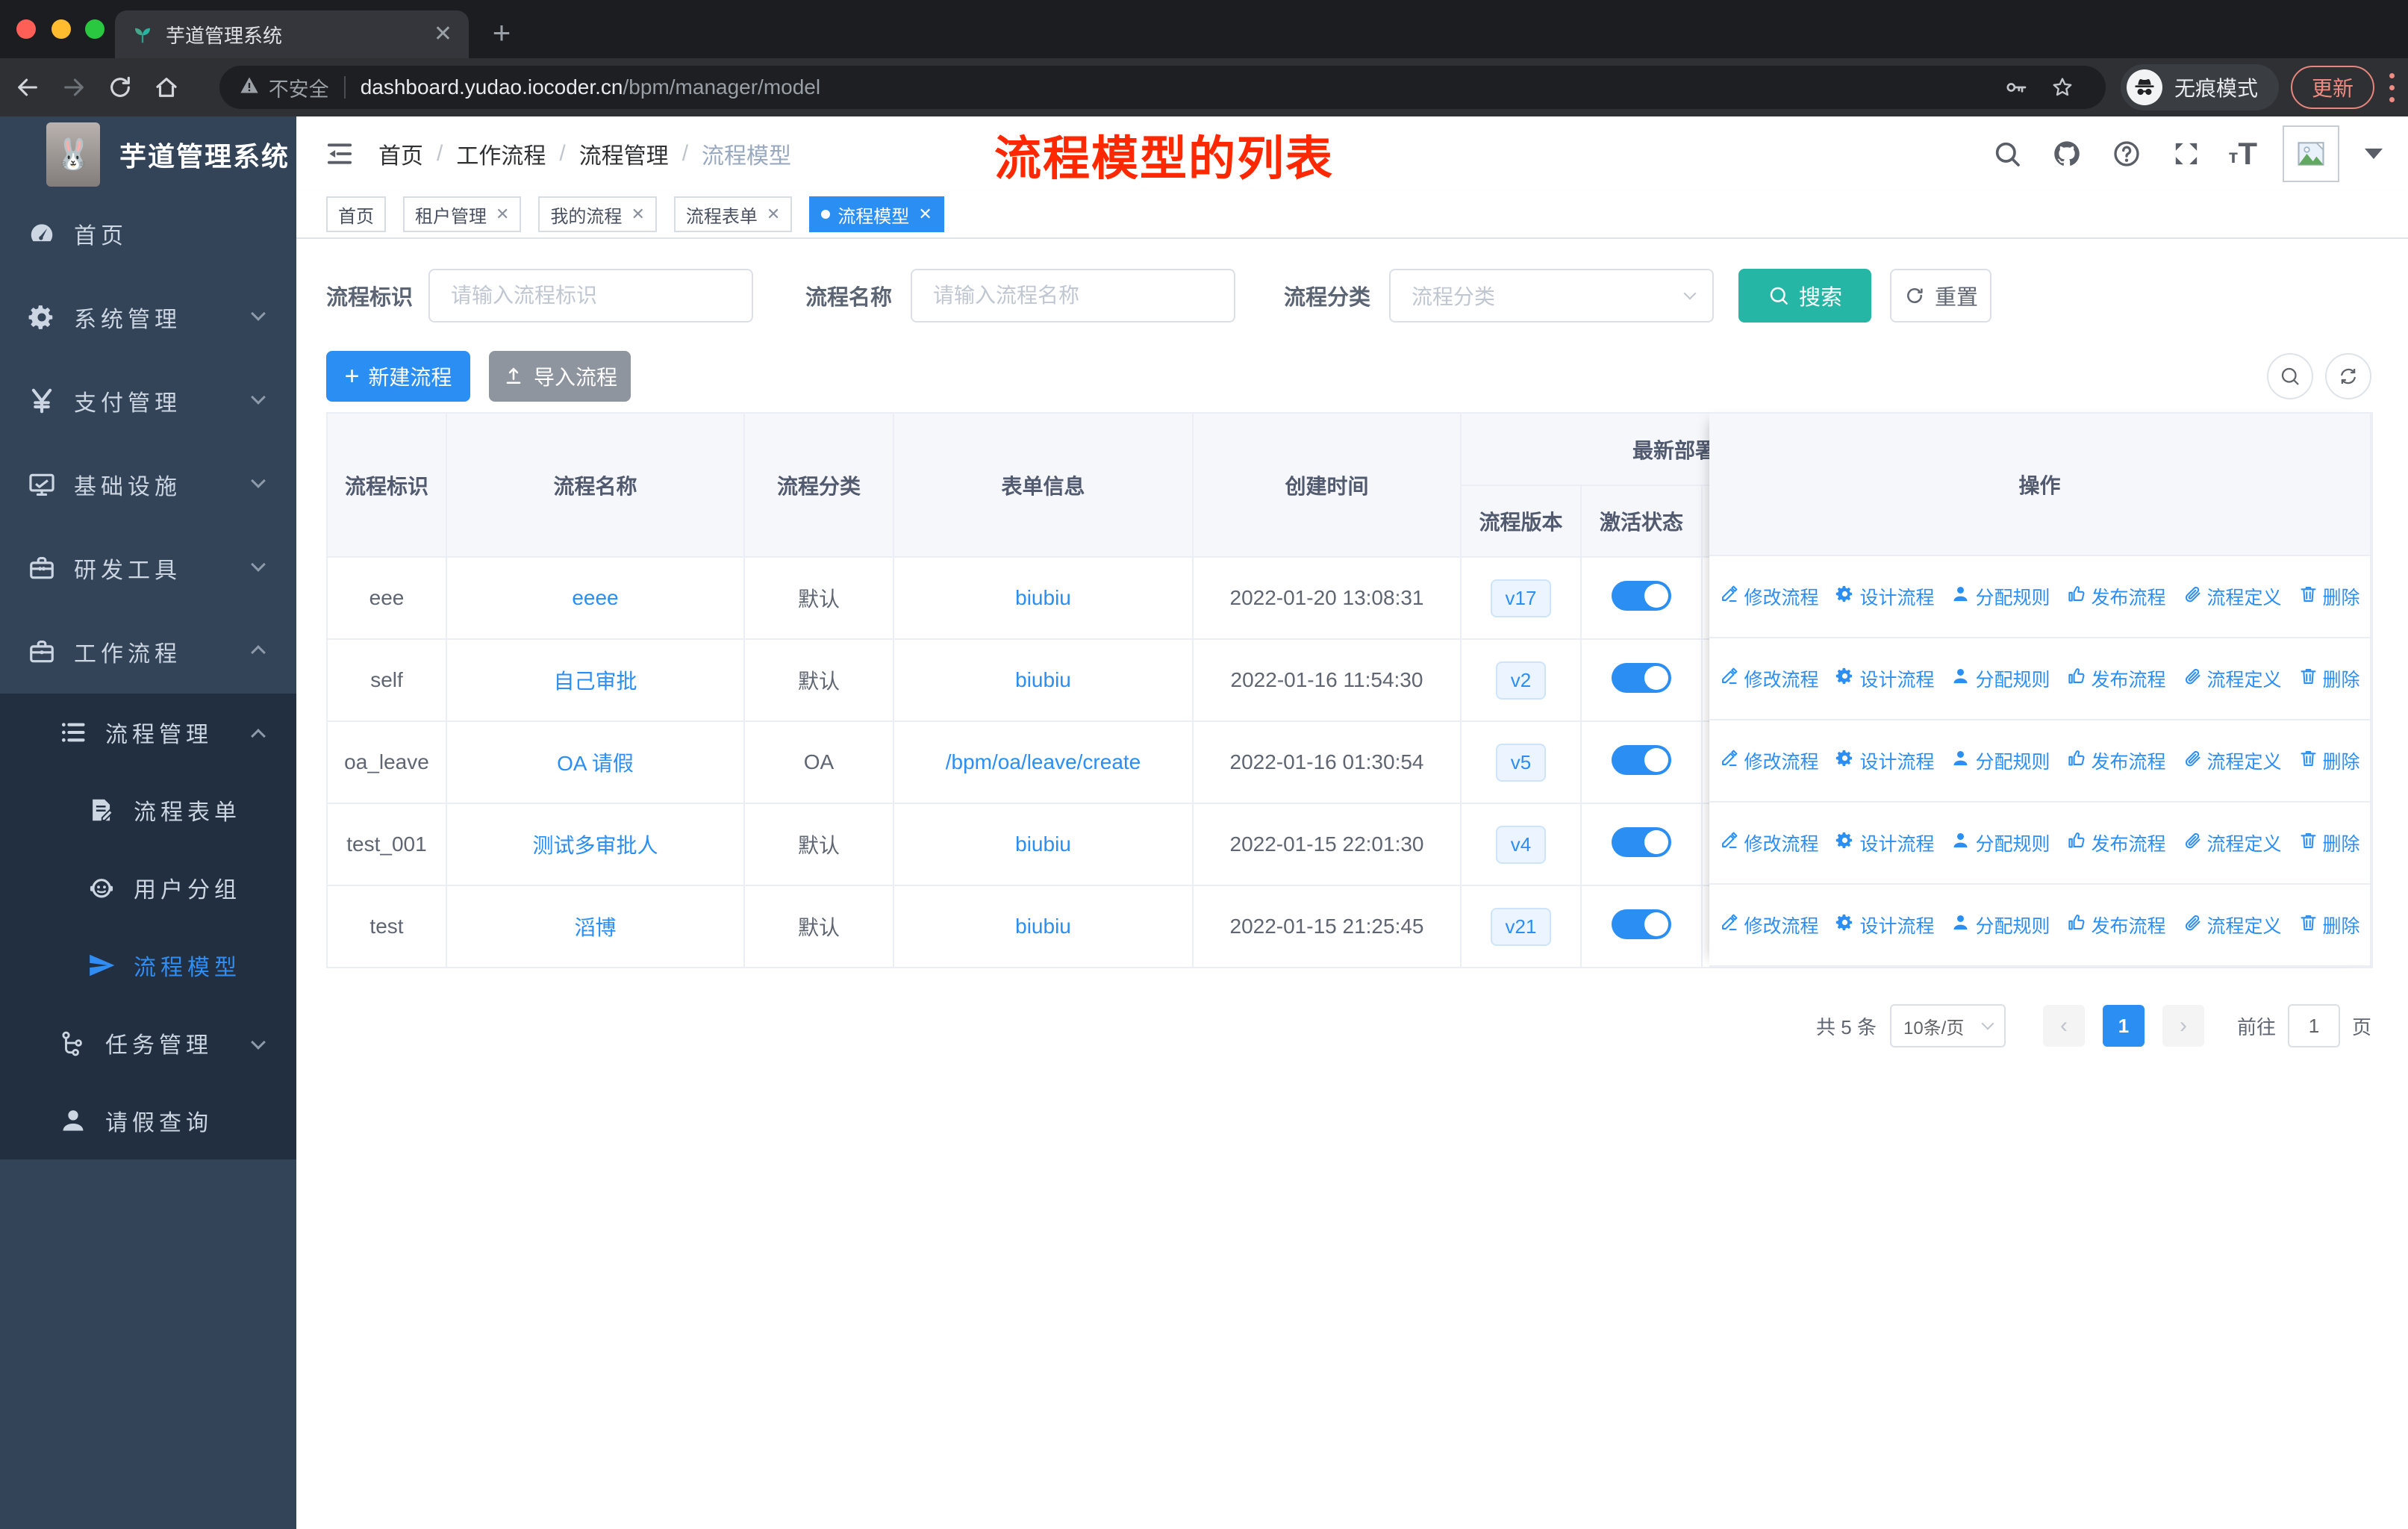 This screenshot has width=2408, height=1529. What do you see at coordinates (356, 214) in the screenshot?
I see `tag-首页: 首页` at bounding box center [356, 214].